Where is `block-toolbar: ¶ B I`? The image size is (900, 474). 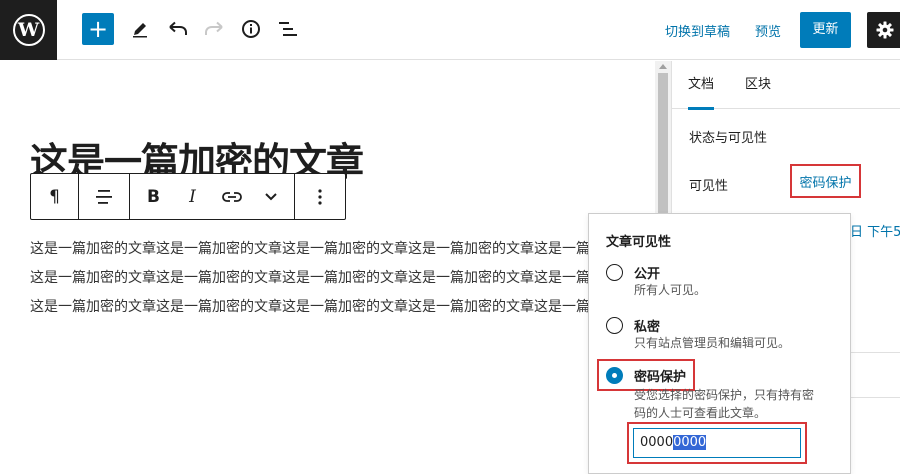 block-toolbar: ¶ B I is located at coordinates (188, 196).